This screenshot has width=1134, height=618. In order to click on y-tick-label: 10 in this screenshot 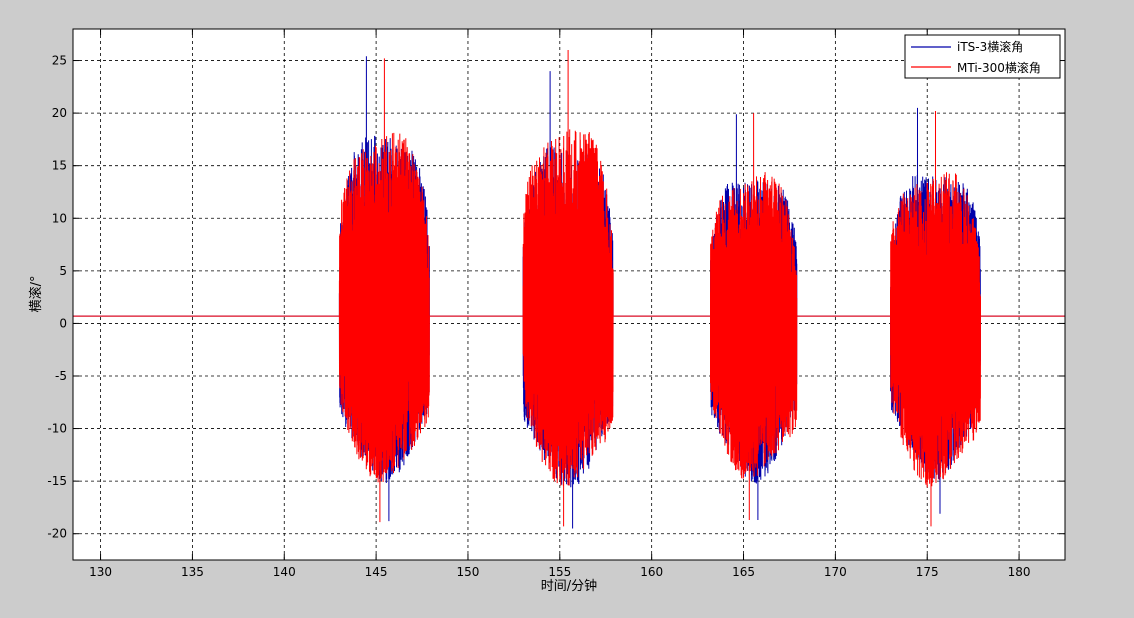, I will do `click(59, 218)`.